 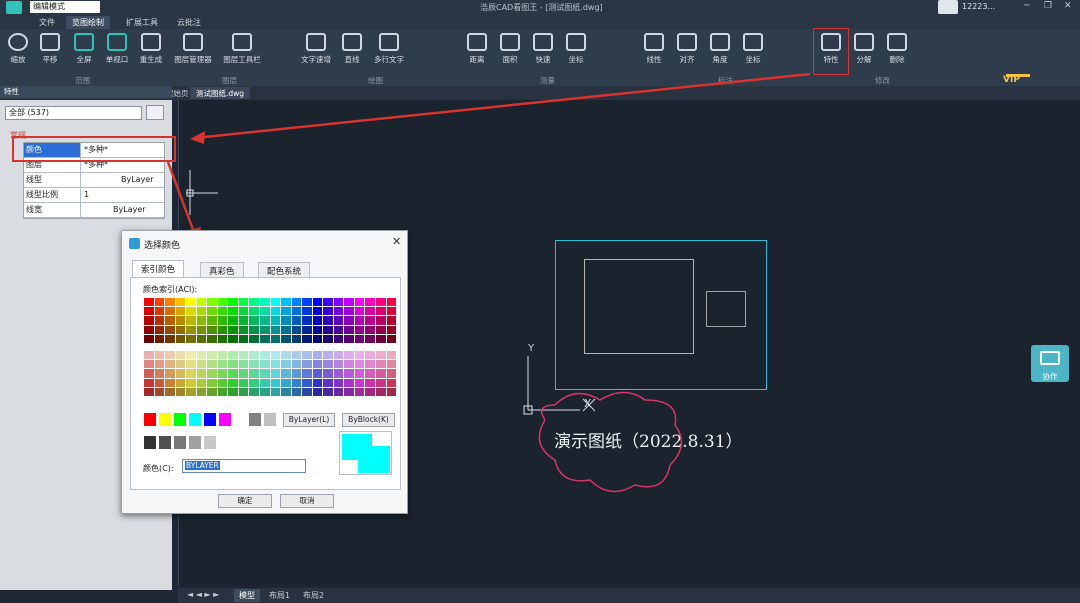 What do you see at coordinates (576, 49) in the screenshot?
I see `coordinate-button: 坐标` at bounding box center [576, 49].